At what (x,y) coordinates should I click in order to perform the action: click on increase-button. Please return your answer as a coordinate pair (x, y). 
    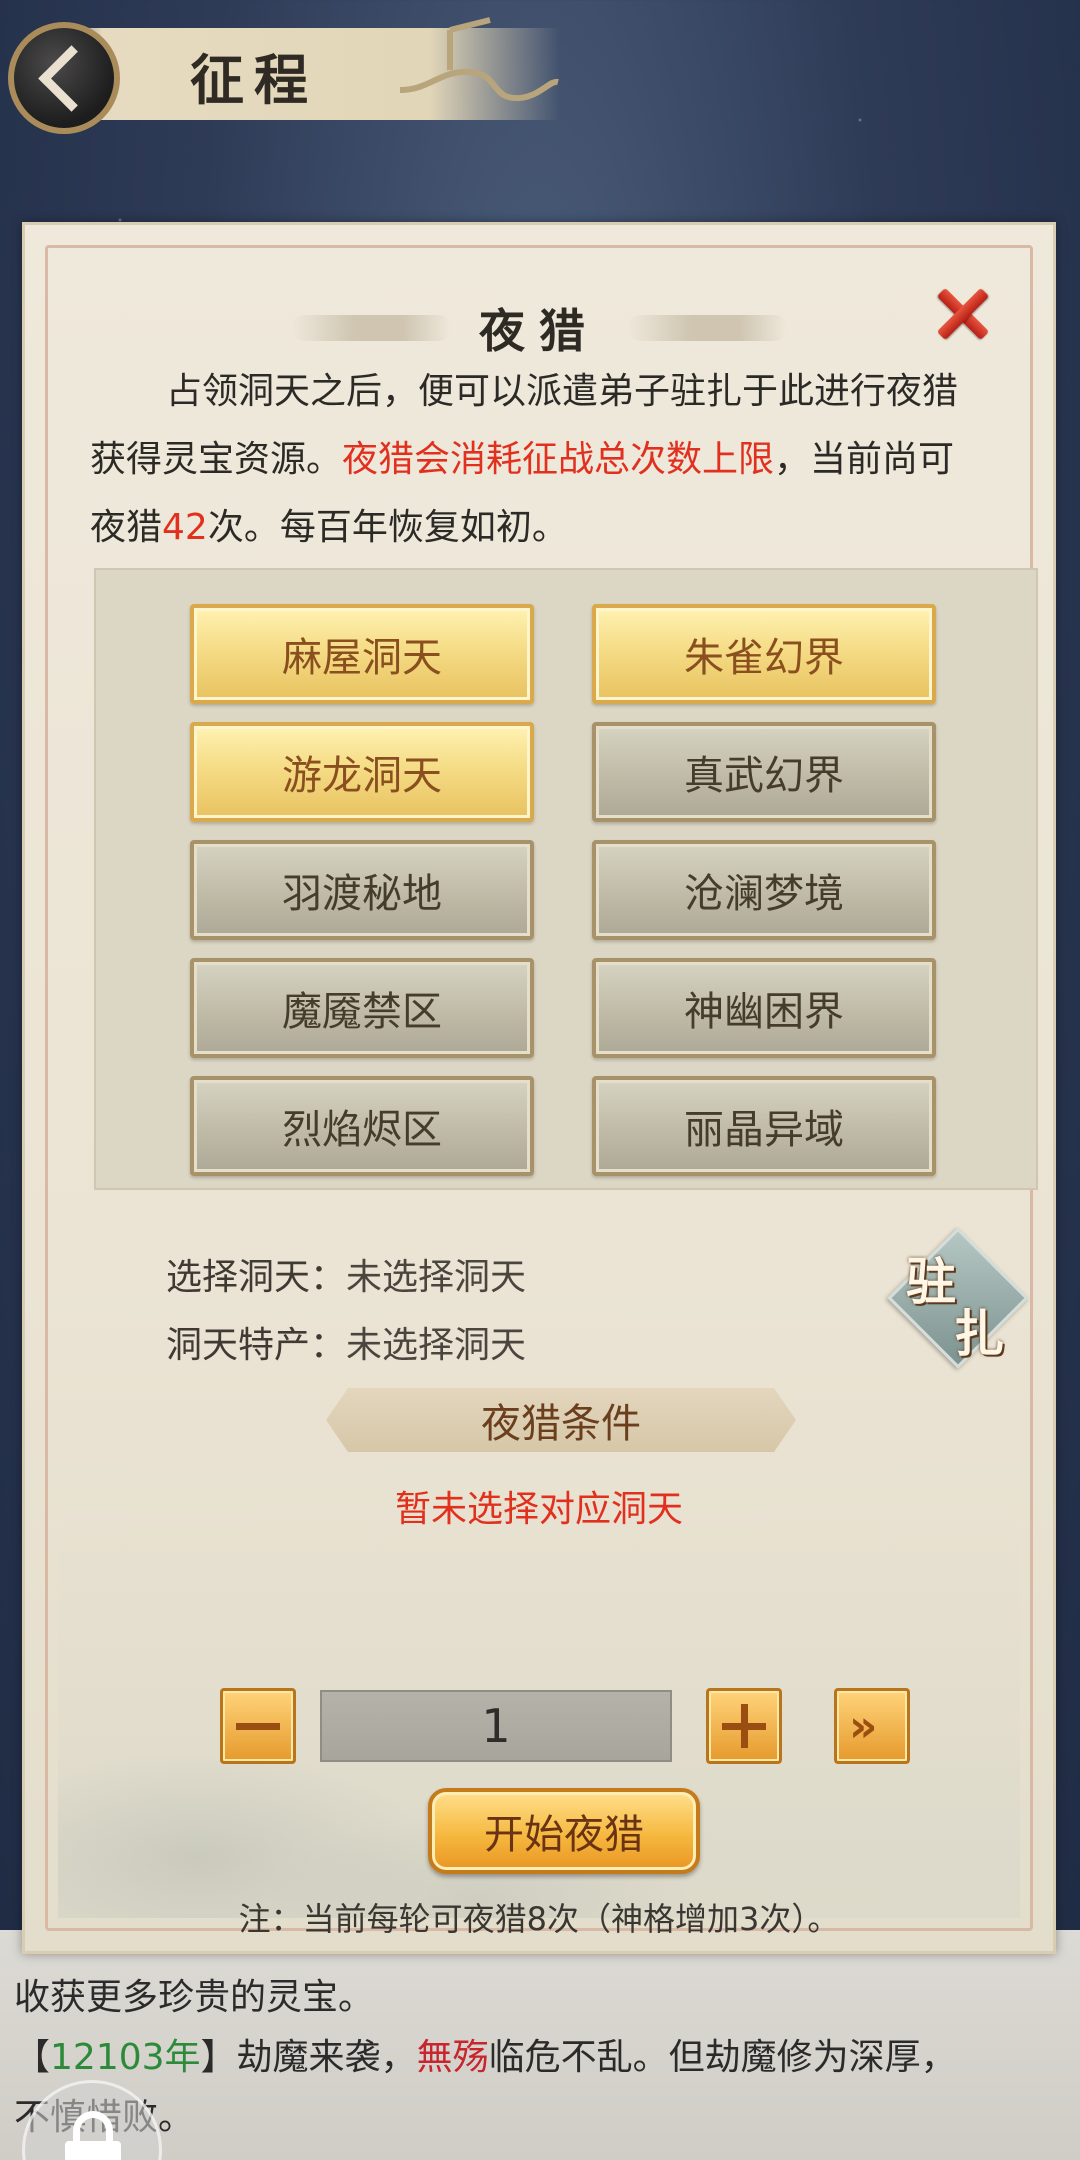
    Looking at the image, I should click on (744, 1726).